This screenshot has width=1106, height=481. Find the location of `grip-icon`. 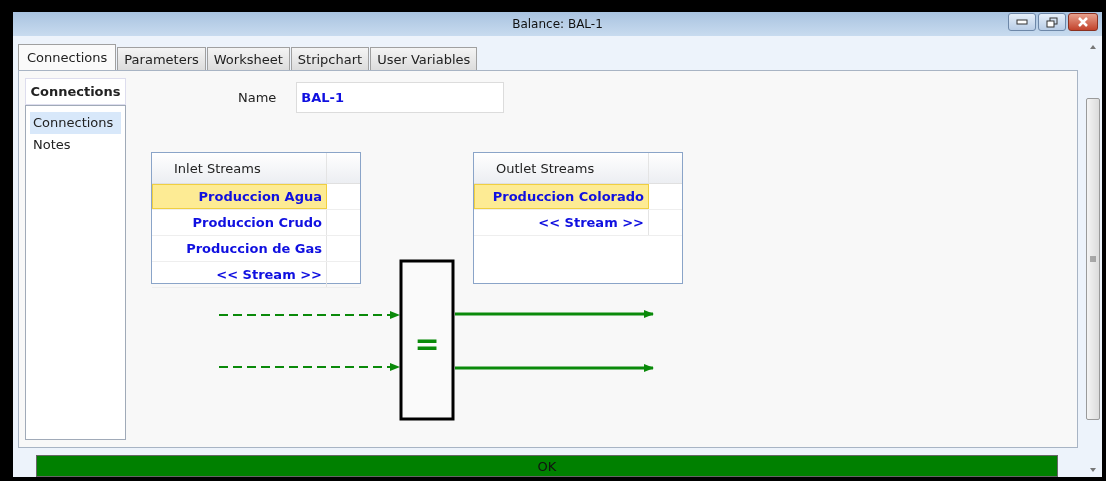

grip-icon is located at coordinates (1093, 258).